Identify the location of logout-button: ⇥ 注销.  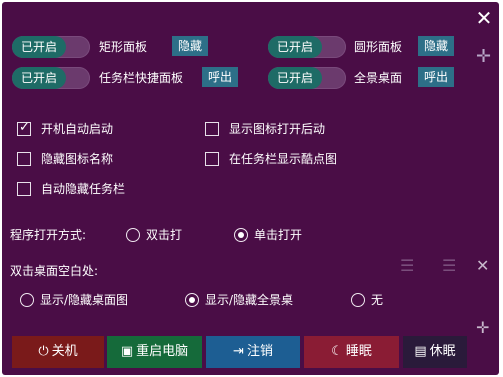
(253, 352).